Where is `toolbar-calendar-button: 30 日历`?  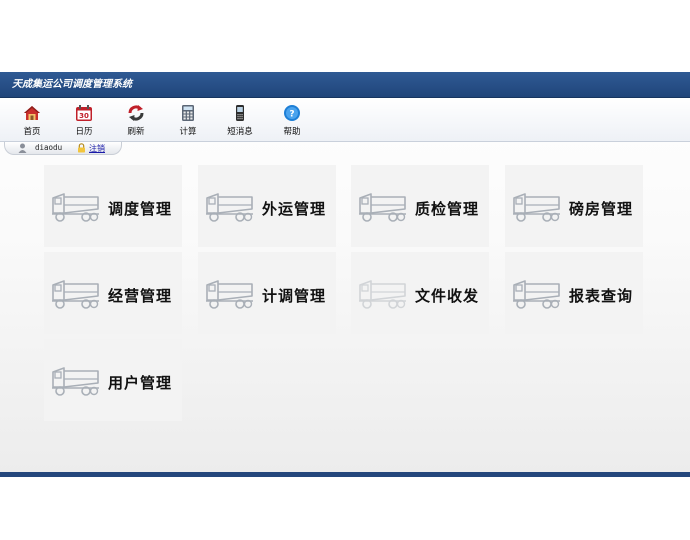 toolbar-calendar-button: 30 日历 is located at coordinates (84, 121).